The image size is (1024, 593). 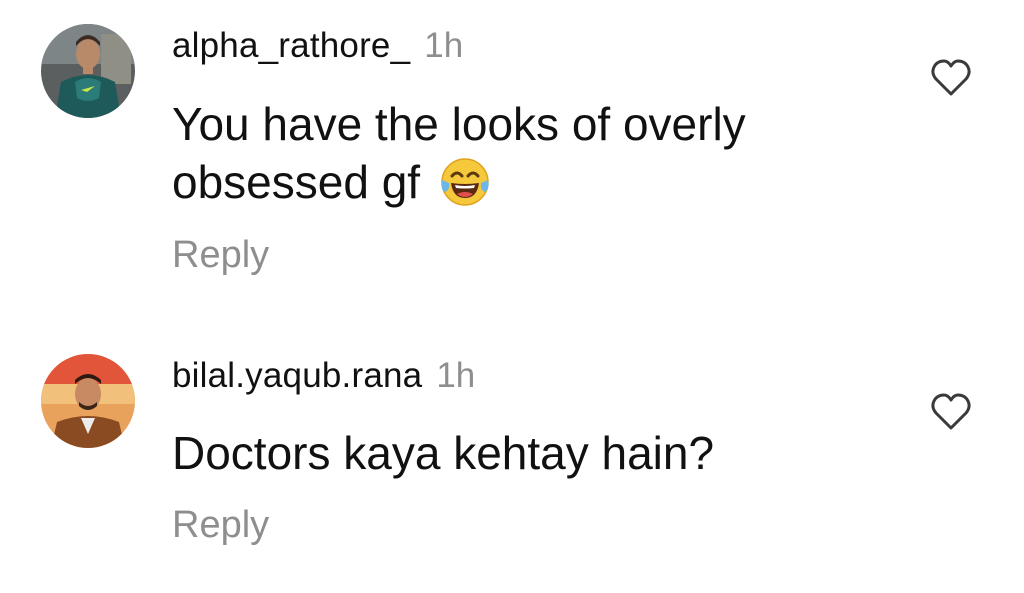 I want to click on comment-text: You have the looks of overly obsessed gf, so click(x=532, y=153).